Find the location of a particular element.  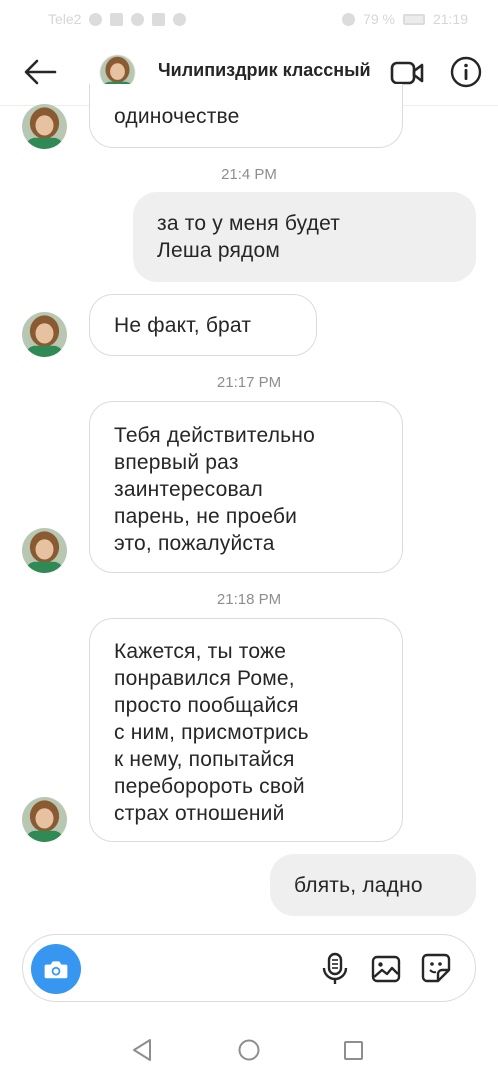

mail-icon is located at coordinates (159, 19).